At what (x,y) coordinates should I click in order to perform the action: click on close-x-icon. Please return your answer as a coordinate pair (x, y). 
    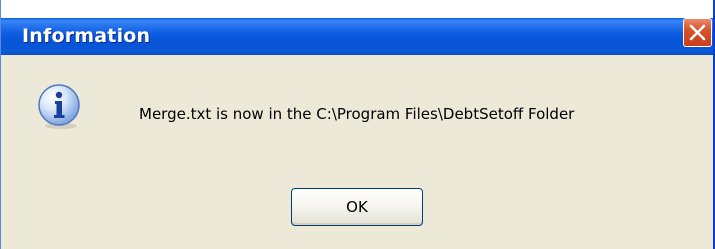
    Looking at the image, I should click on (697, 32).